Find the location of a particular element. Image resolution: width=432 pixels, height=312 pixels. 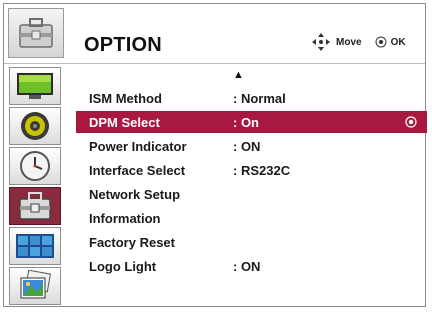

menu-item-label: Network Setup is located at coordinates (135, 194).